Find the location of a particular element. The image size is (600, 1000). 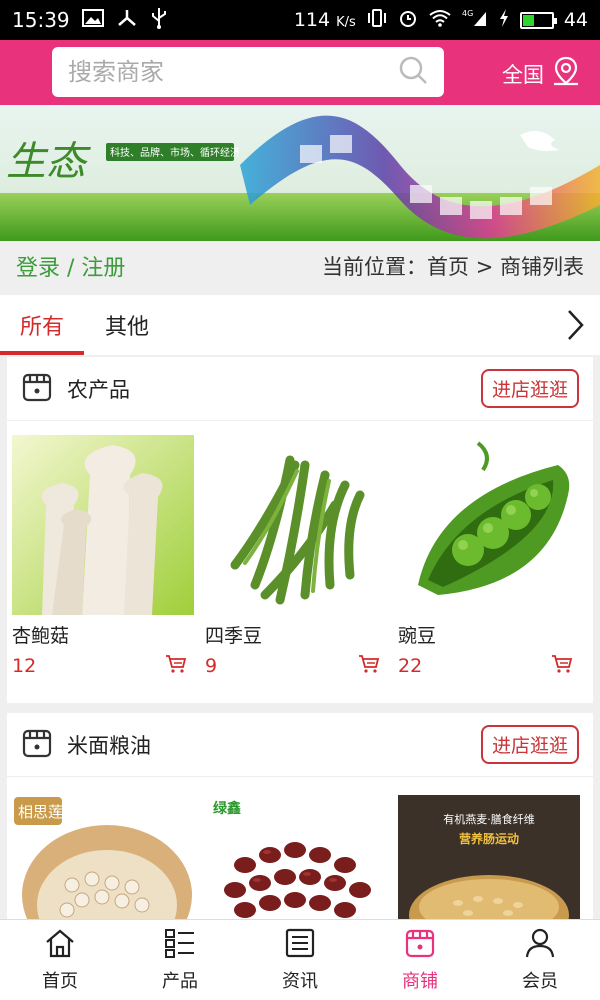

product-brand: 绿鑫 is located at coordinates (227, 808).